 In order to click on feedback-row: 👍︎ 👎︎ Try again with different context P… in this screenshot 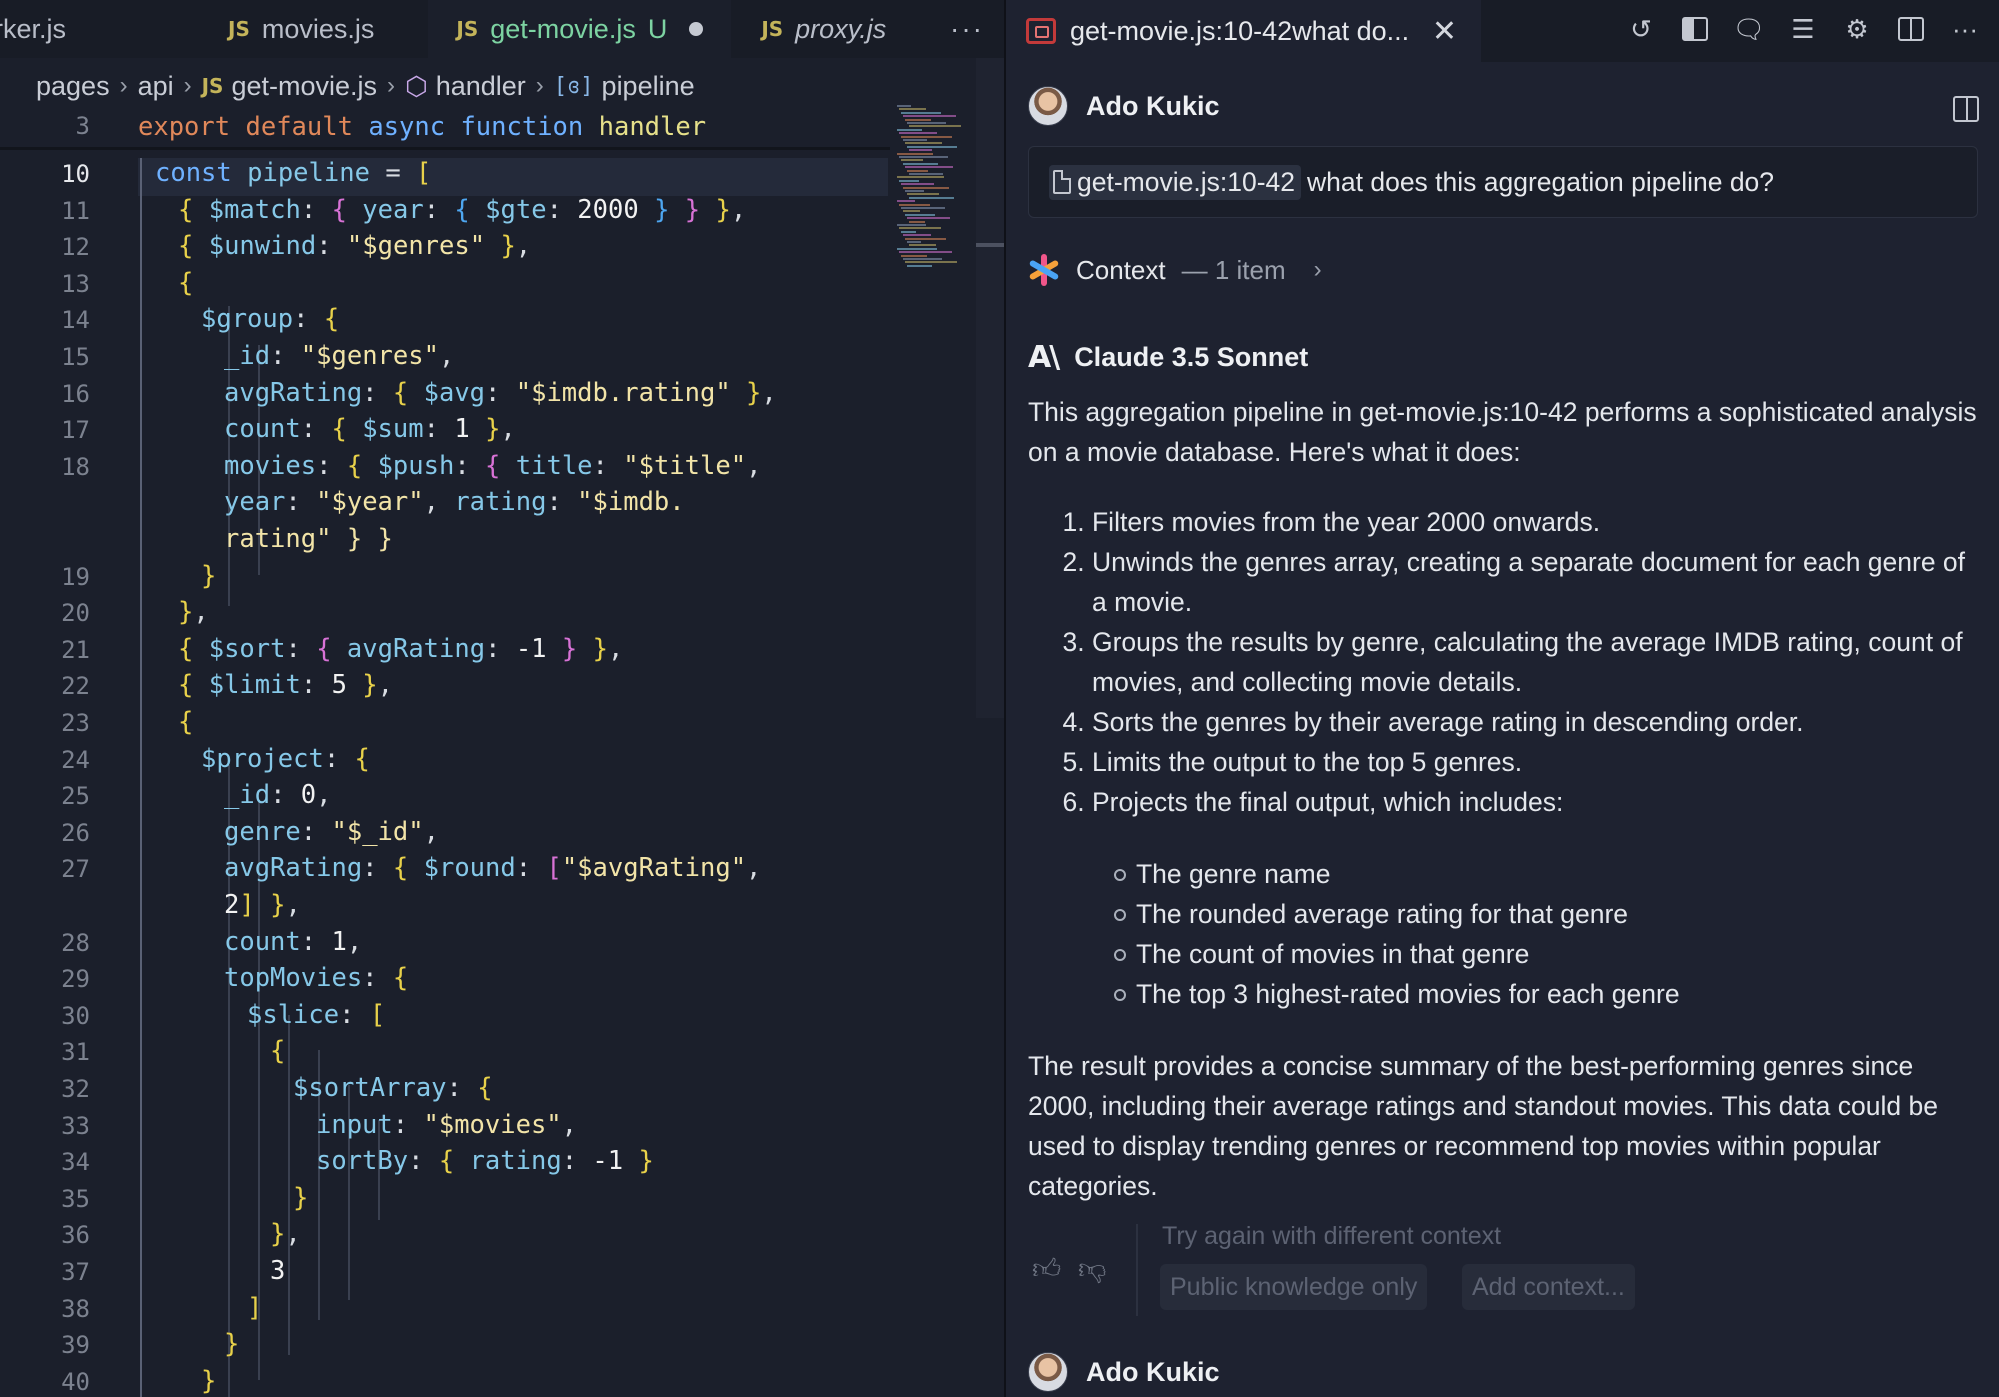, I will do `click(1503, 1264)`.